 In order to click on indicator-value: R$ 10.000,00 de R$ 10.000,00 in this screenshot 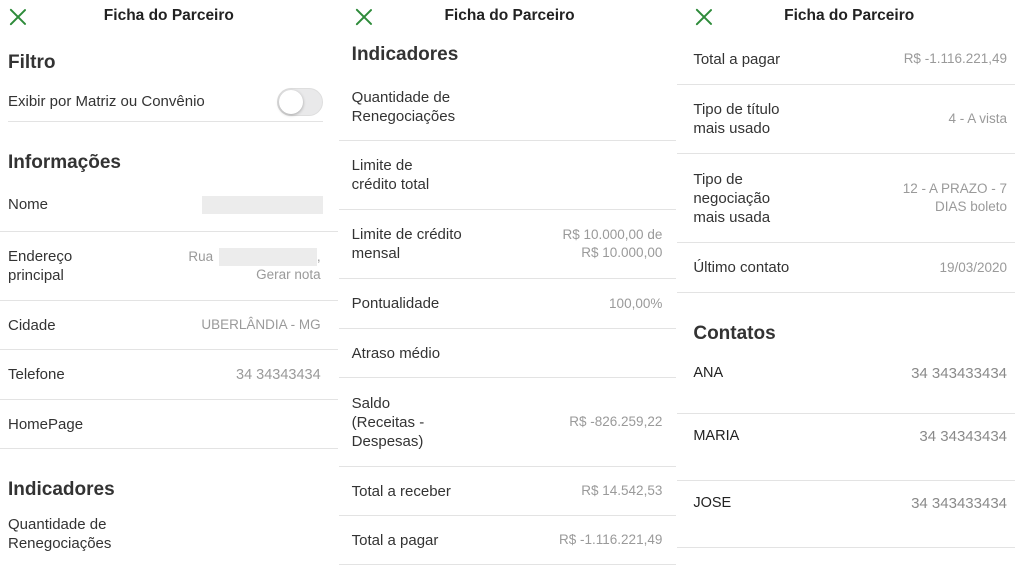, I will do `click(612, 243)`.